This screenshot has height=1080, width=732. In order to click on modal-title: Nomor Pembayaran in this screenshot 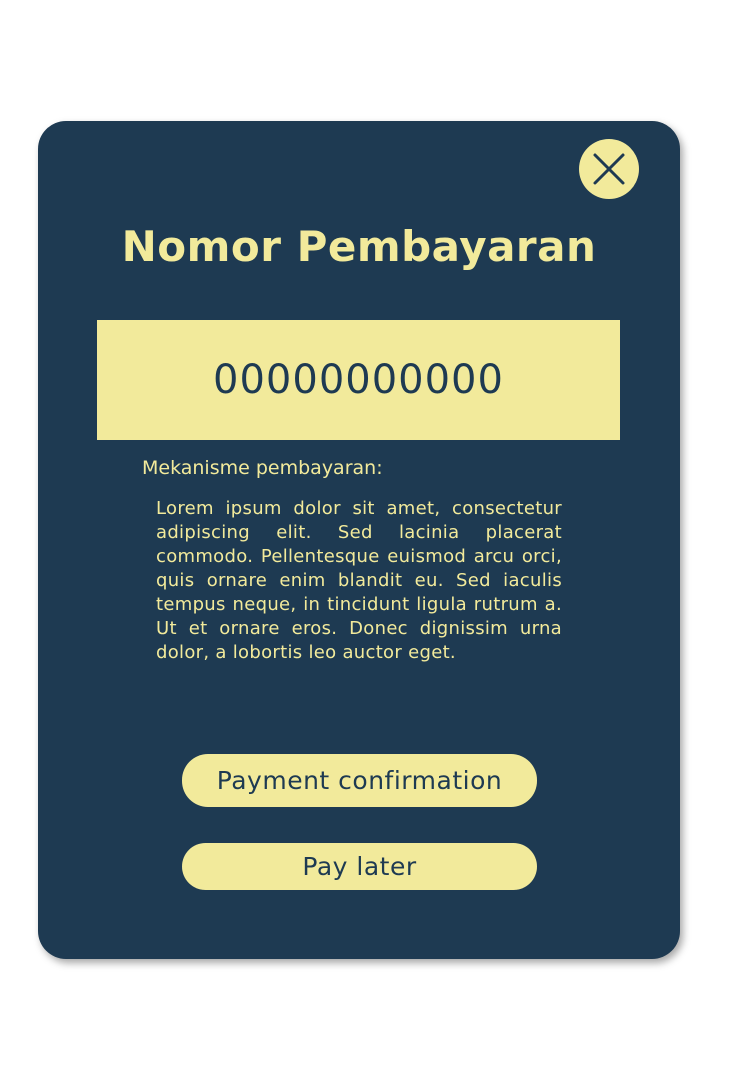, I will do `click(359, 246)`.